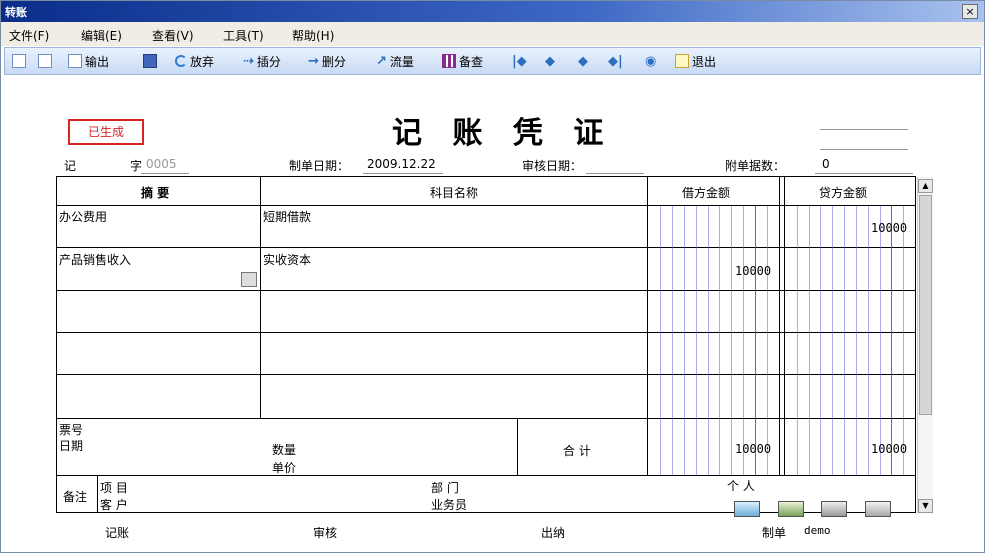  Describe the element at coordinates (550, 61) in the screenshot. I see `prev-record-button: ◆` at that location.